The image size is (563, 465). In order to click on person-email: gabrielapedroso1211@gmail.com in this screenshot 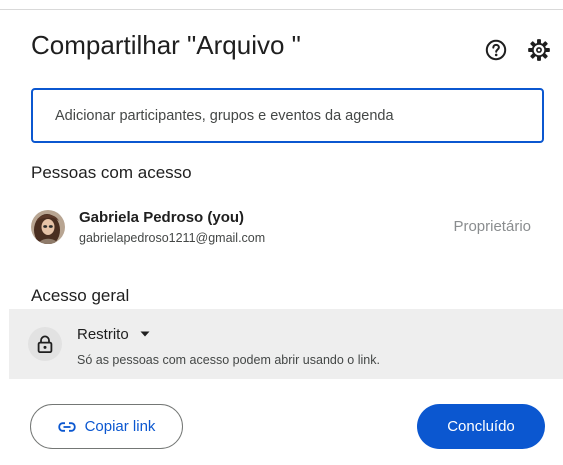, I will do `click(172, 238)`.